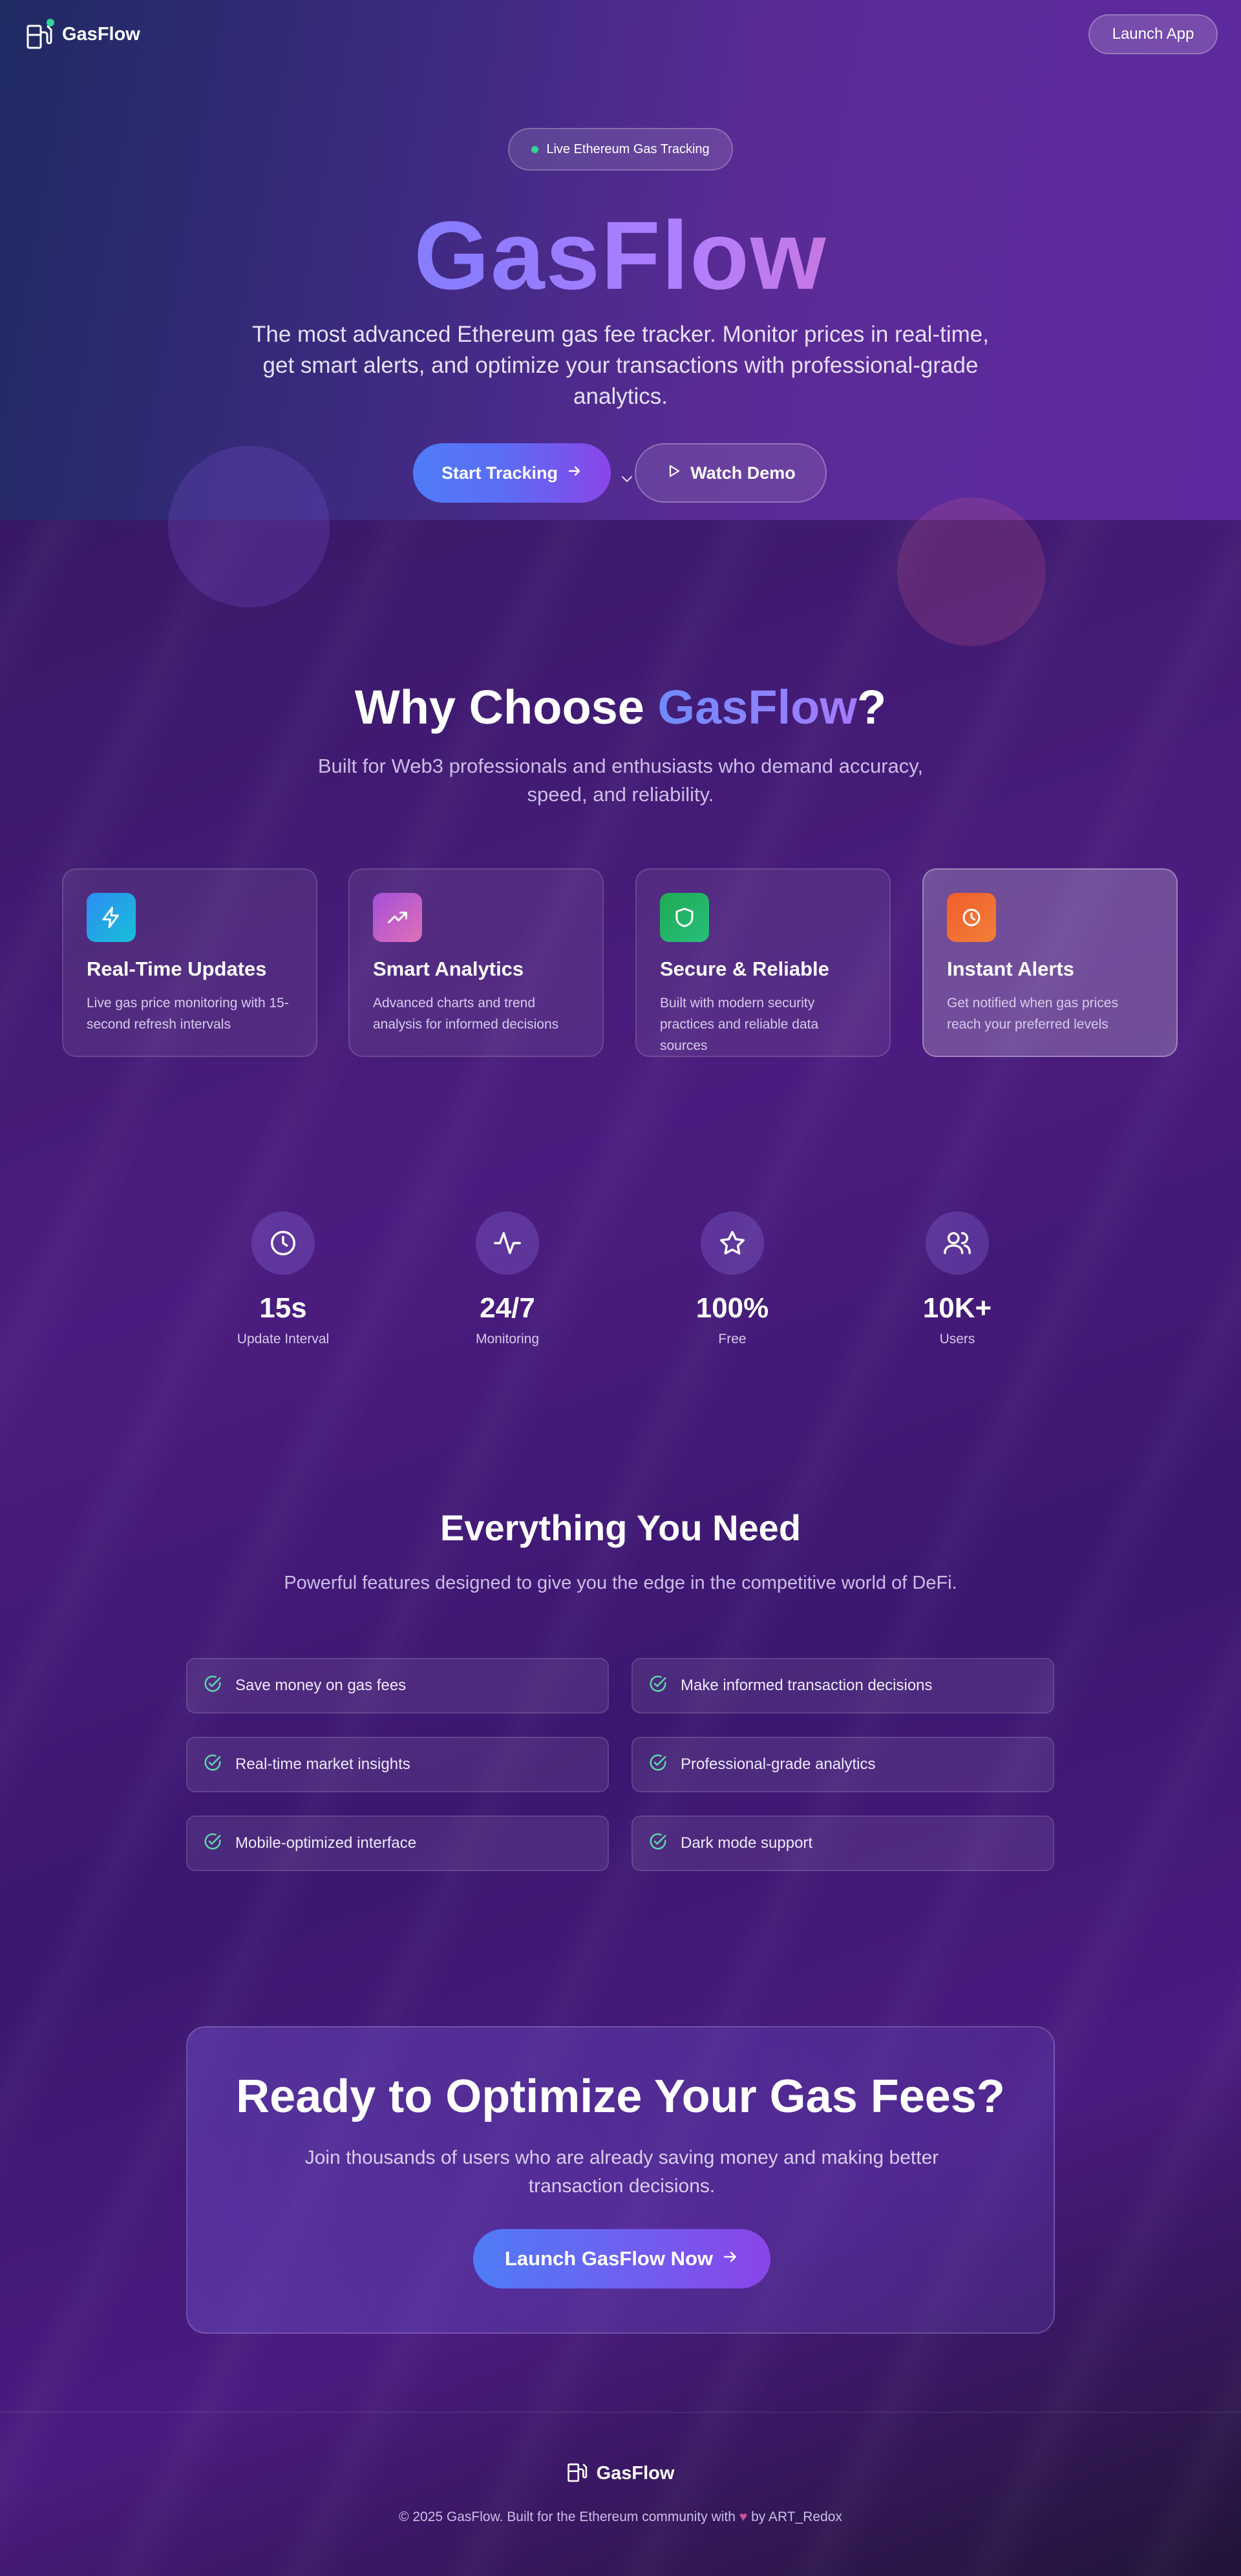 This screenshot has width=1241, height=2576. What do you see at coordinates (957, 1279) in the screenshot?
I see `stat-users: 10K+ Users` at bounding box center [957, 1279].